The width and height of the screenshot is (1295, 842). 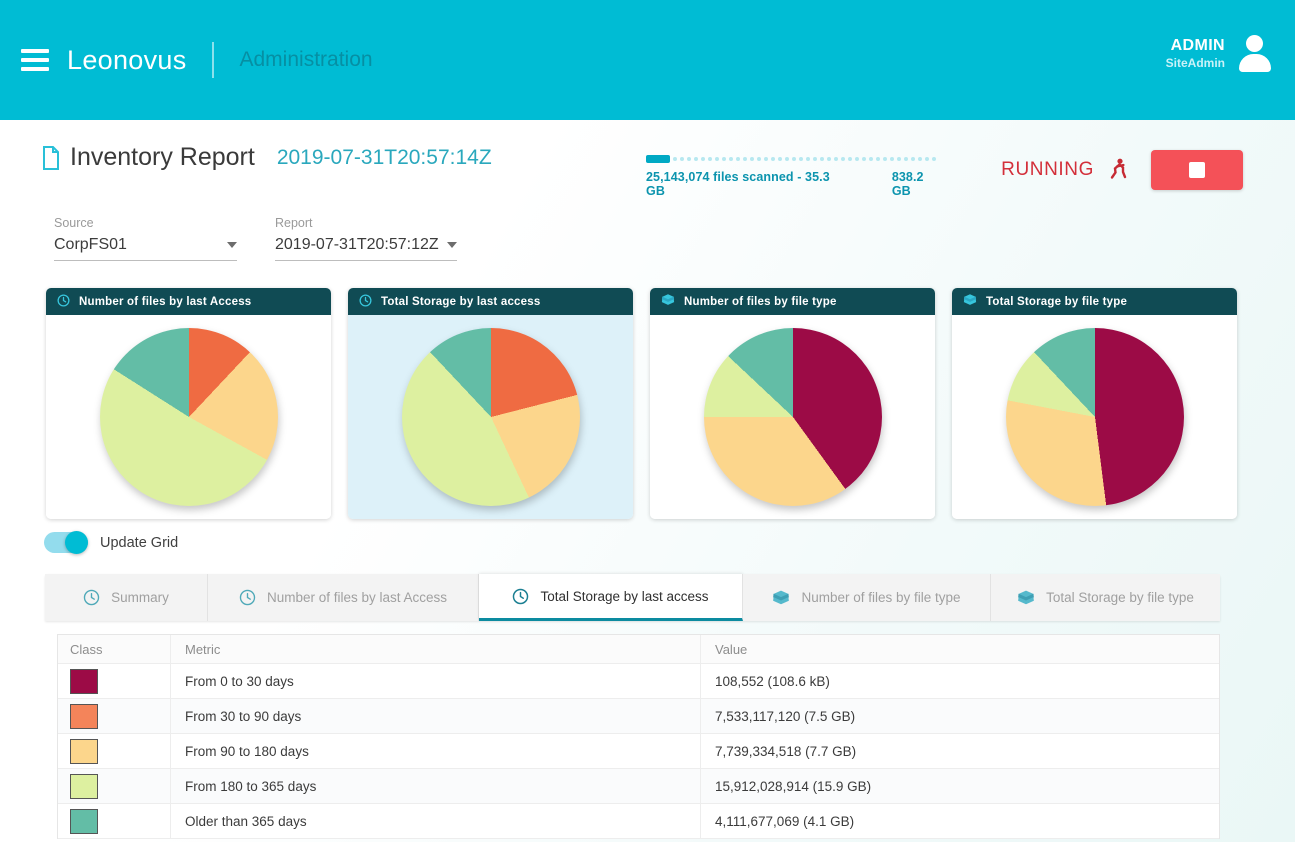 What do you see at coordinates (212, 60) in the screenshot?
I see `header-divider` at bounding box center [212, 60].